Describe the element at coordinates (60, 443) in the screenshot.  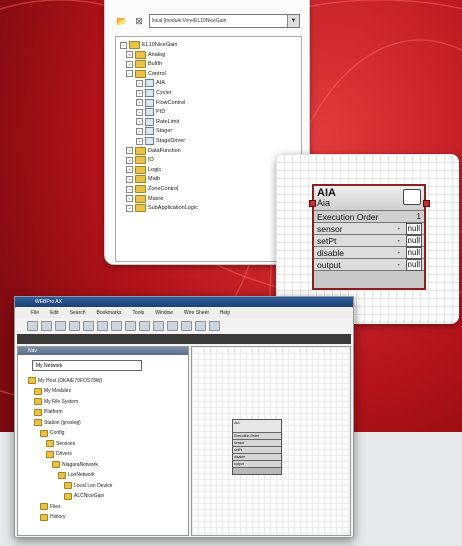
I see `nav-tree-item: Services` at that location.